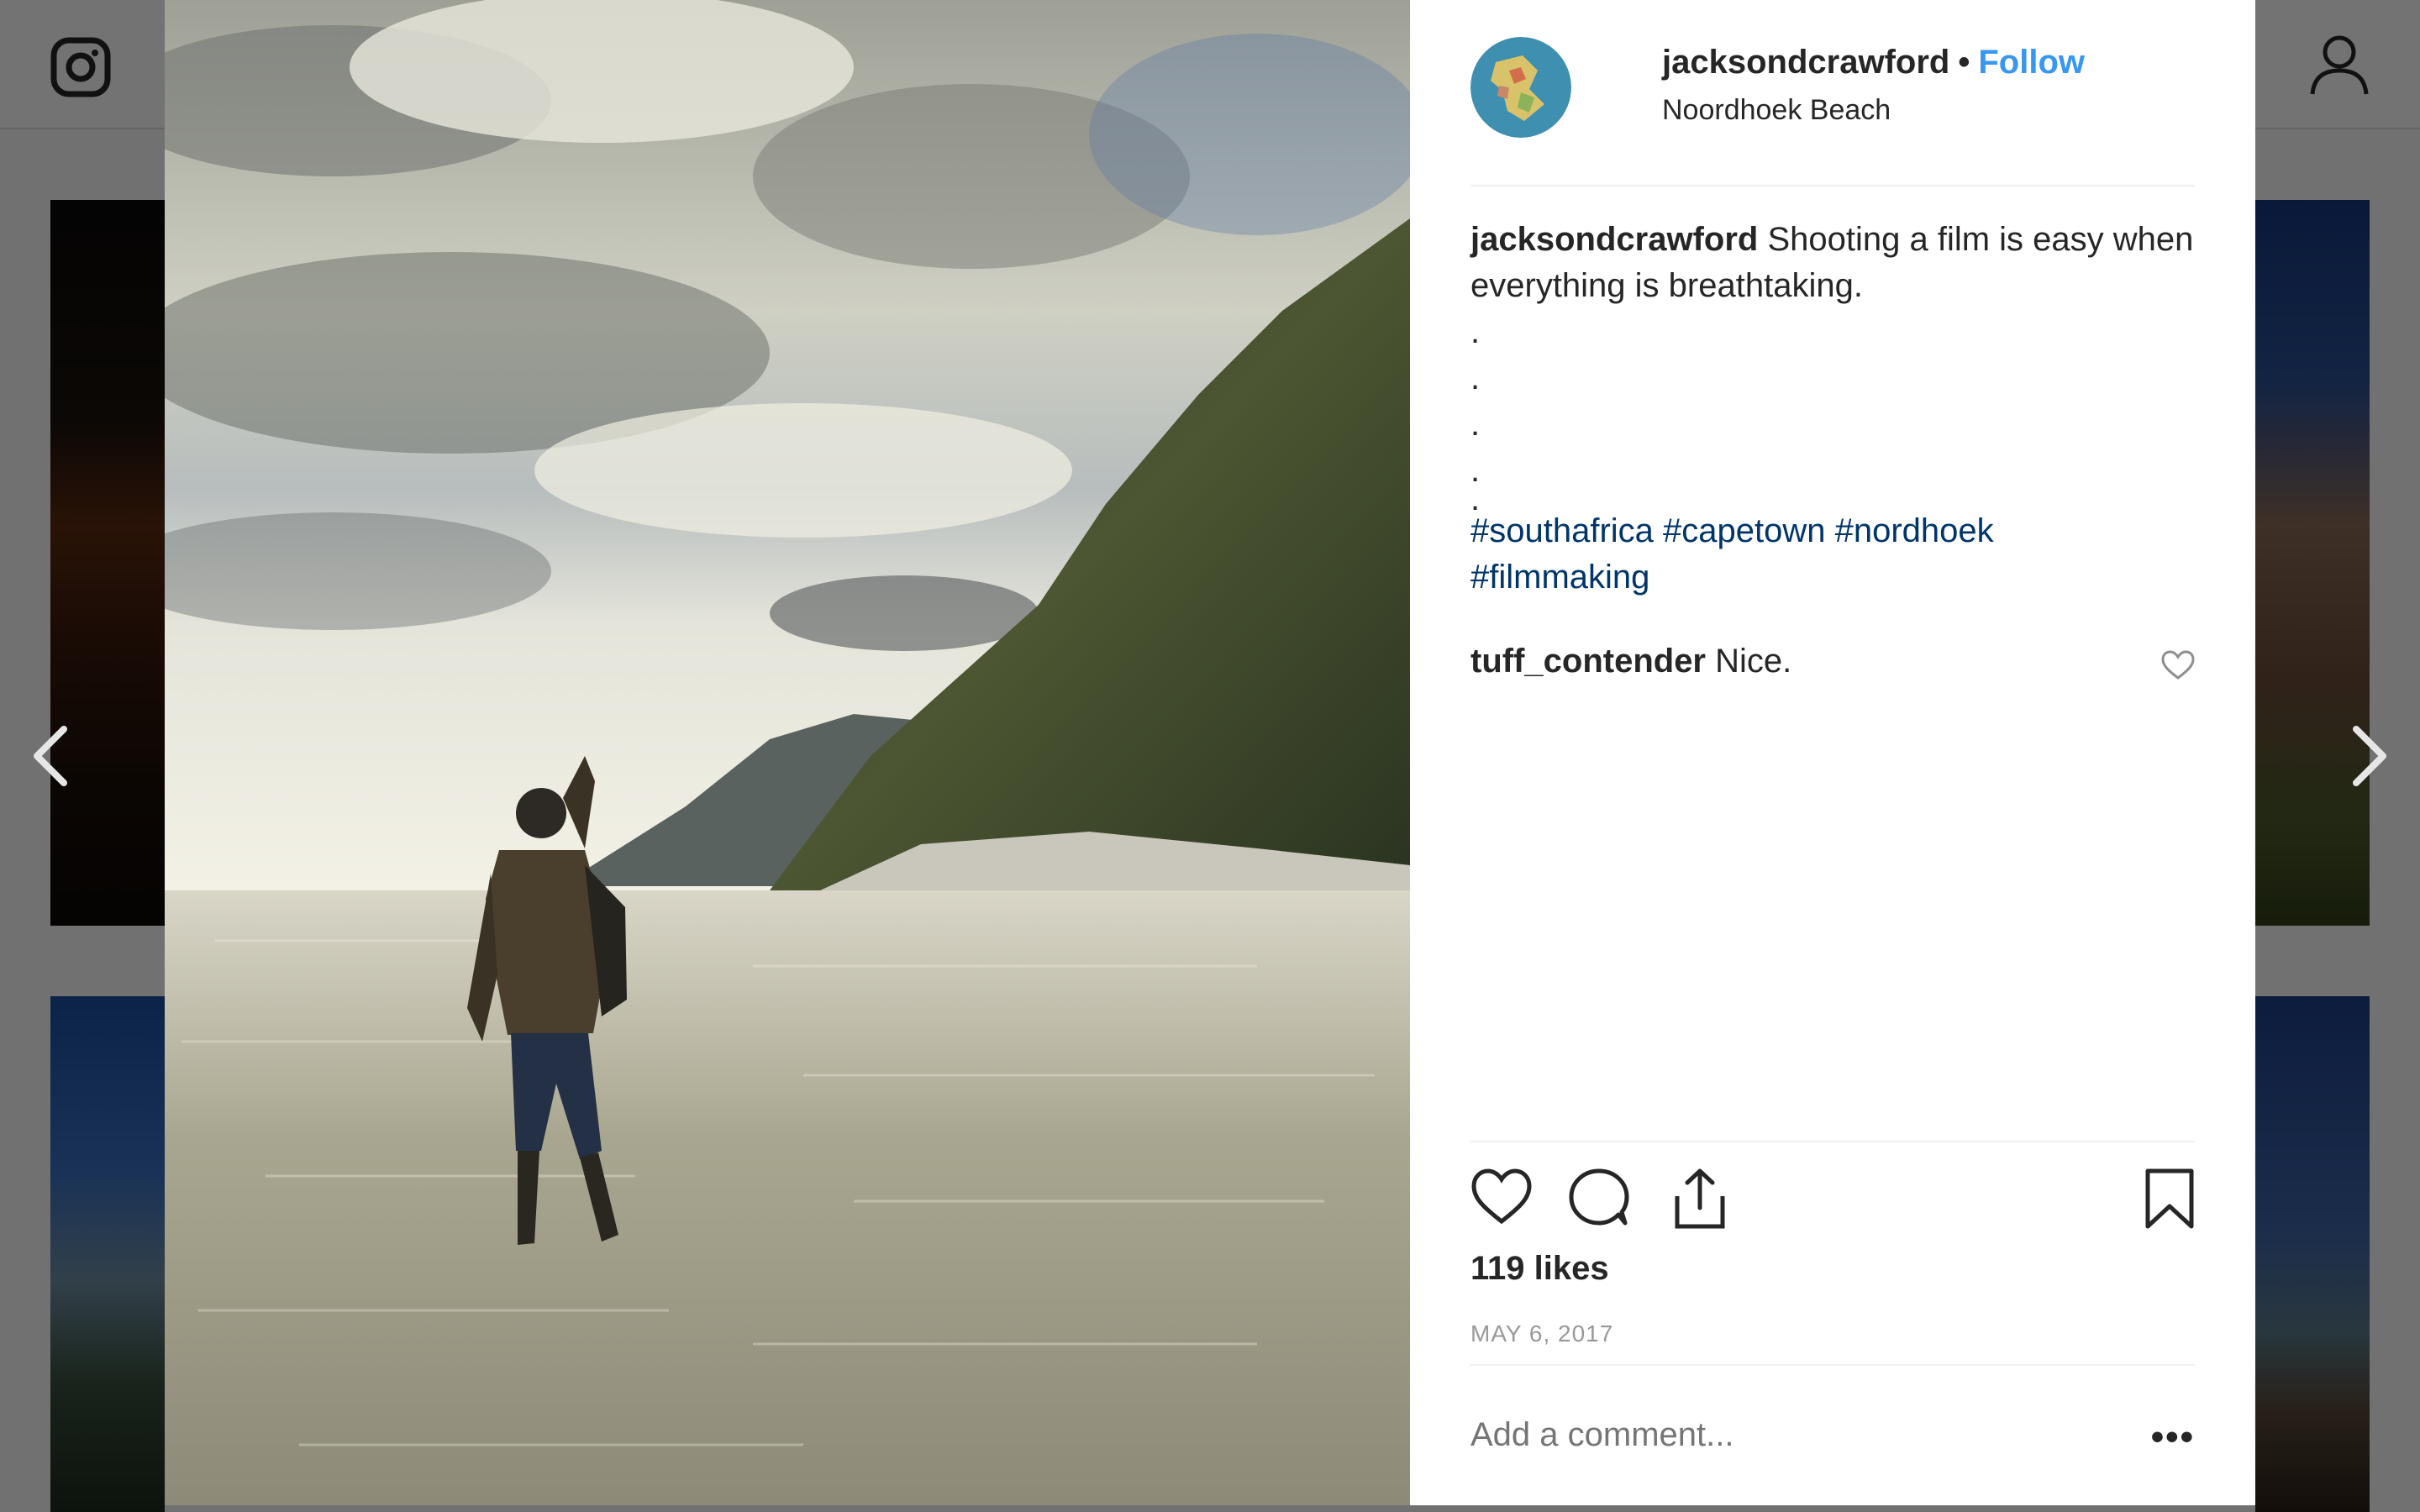 This screenshot has height=1512, width=2420. What do you see at coordinates (1599, 1199) in the screenshot?
I see `comment-icon` at bounding box center [1599, 1199].